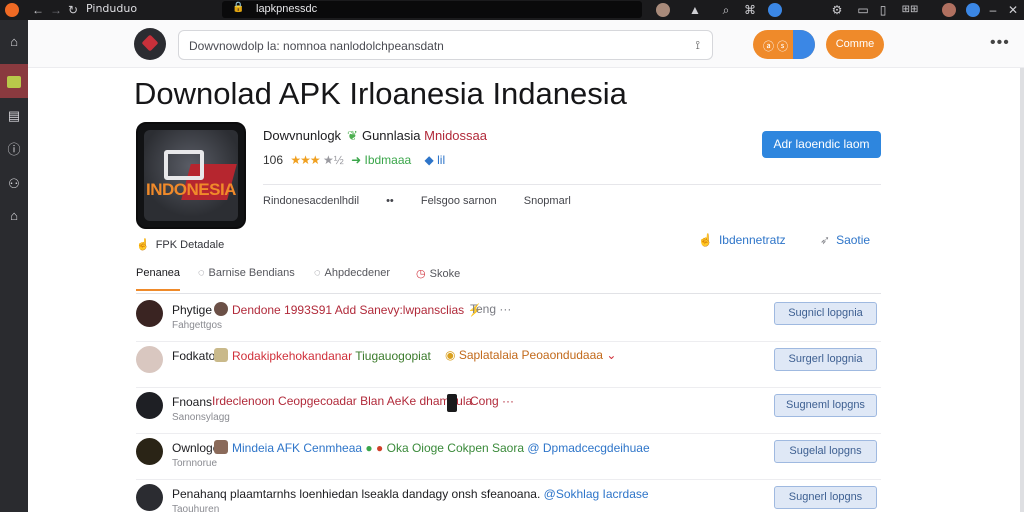  I want to click on back-icon: ←, so click(38, 10).